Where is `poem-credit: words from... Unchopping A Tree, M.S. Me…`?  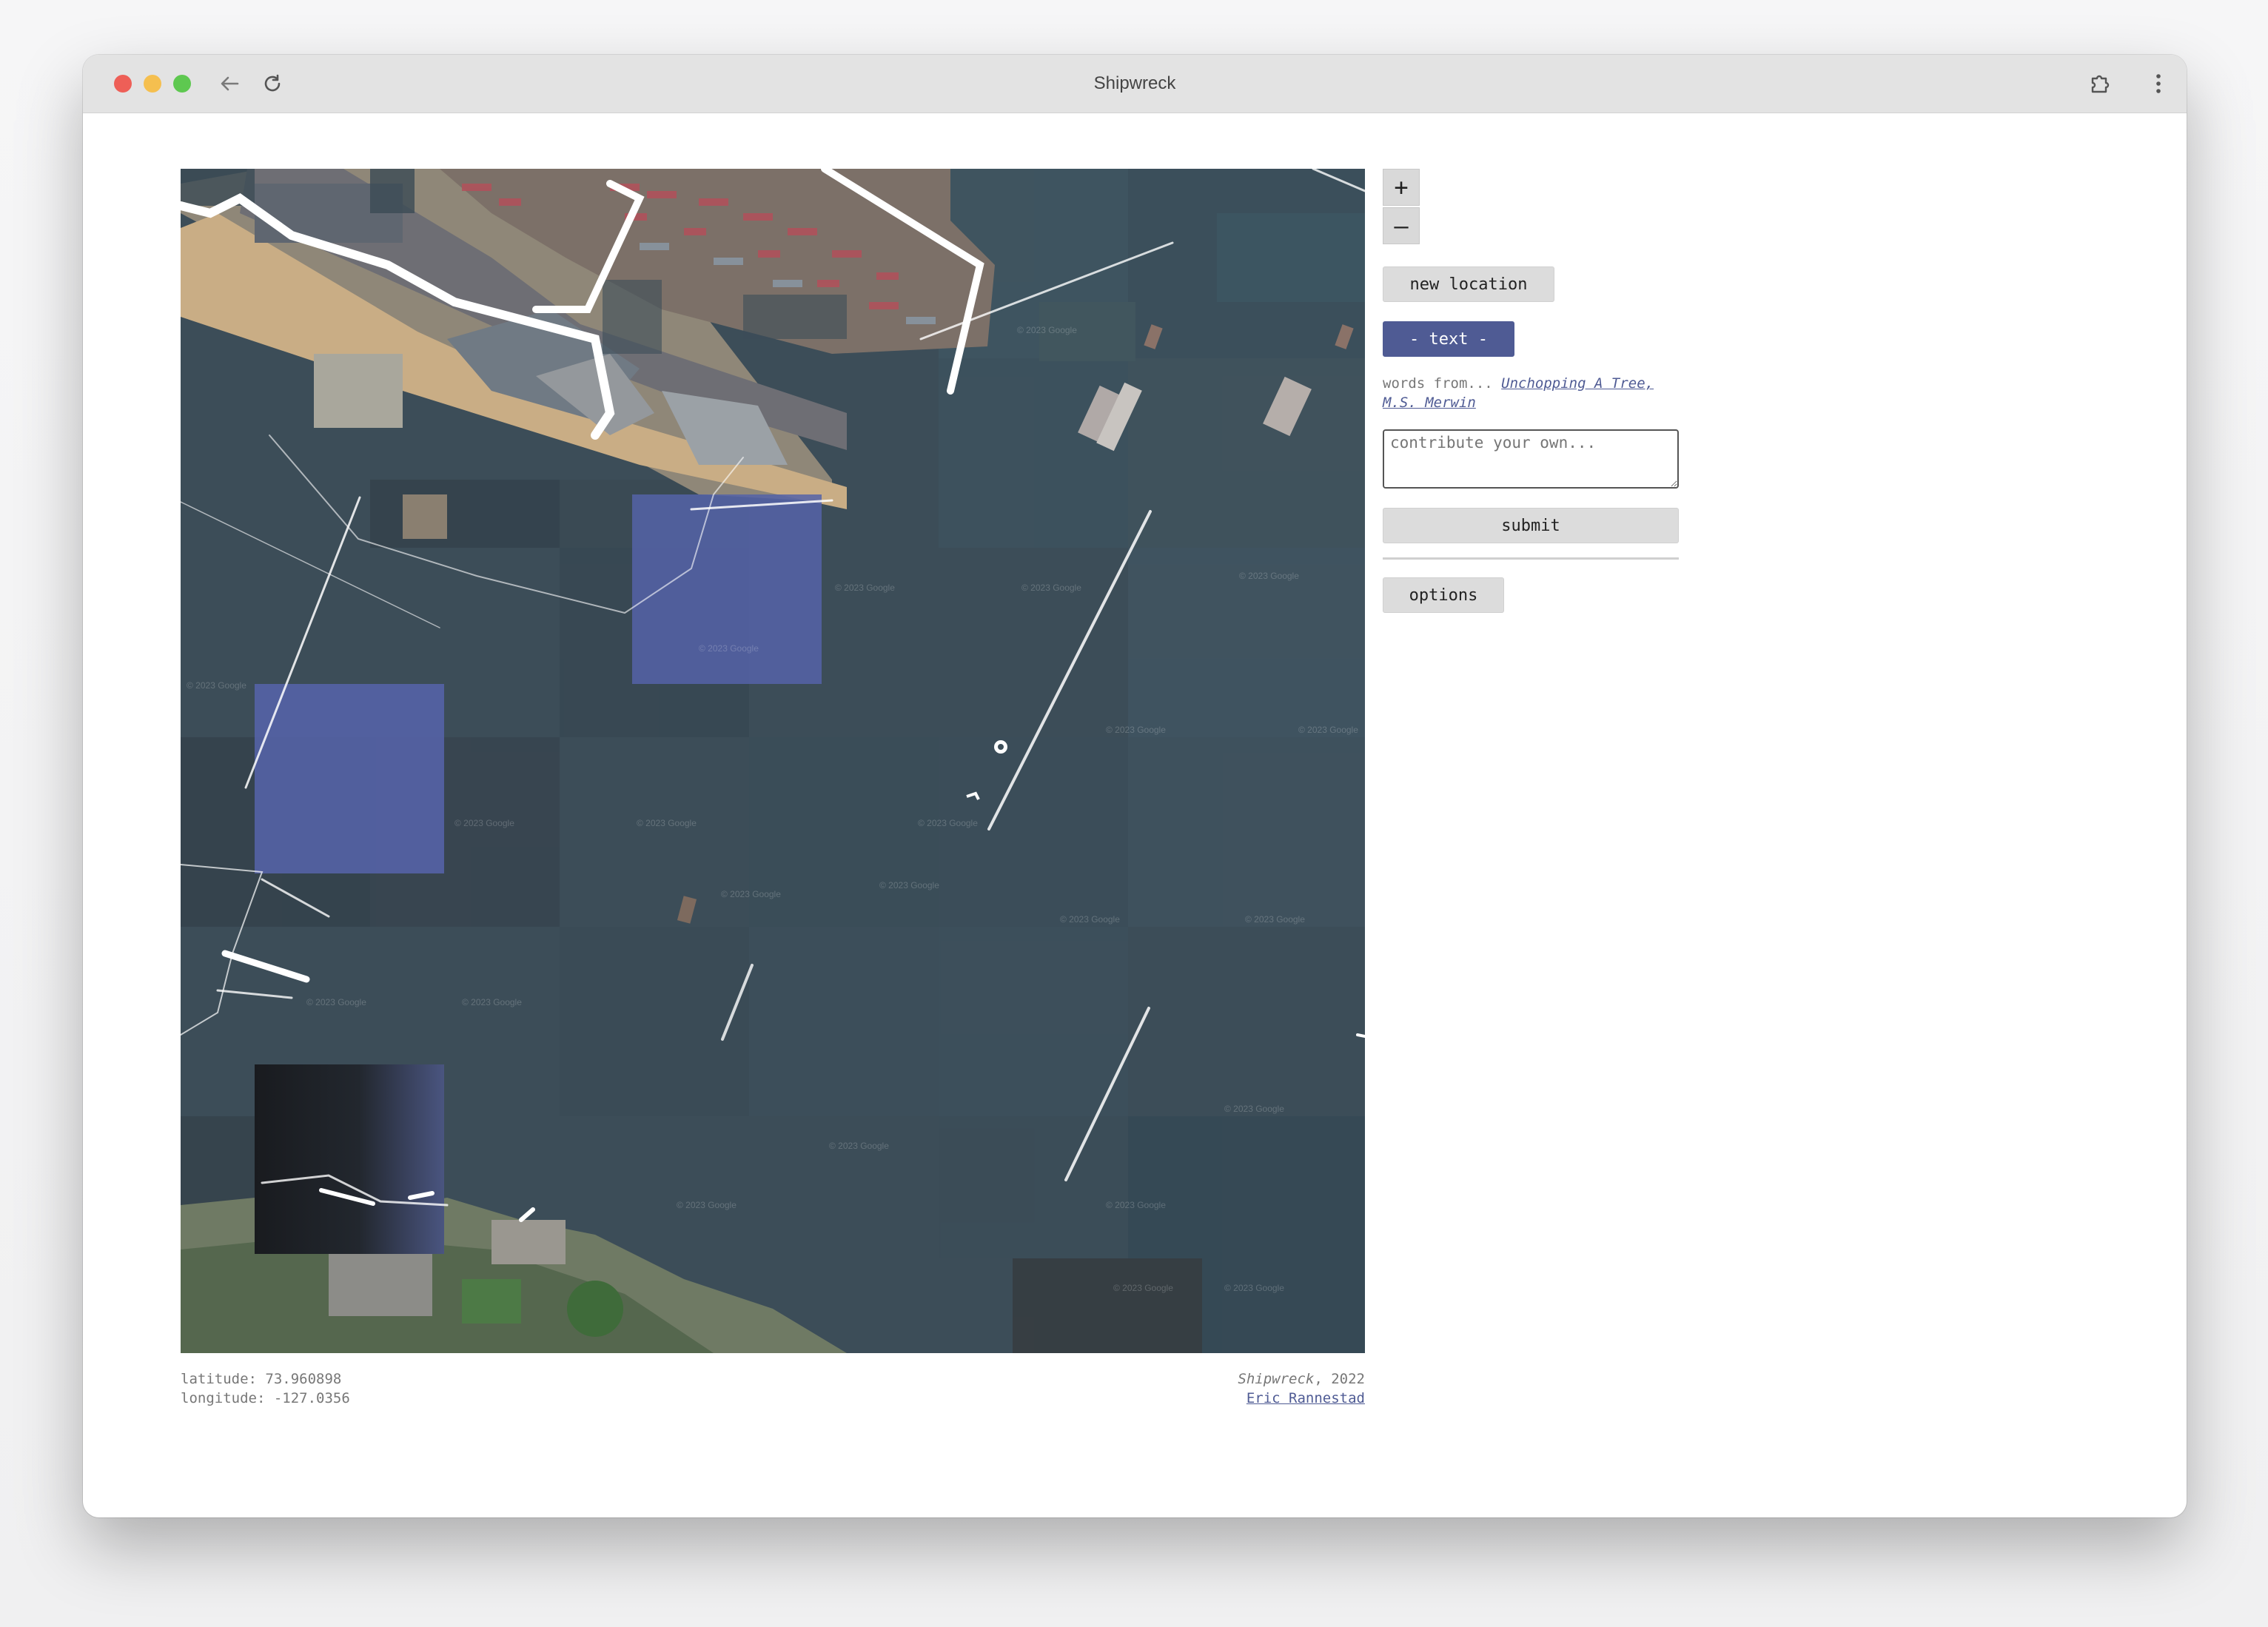
poem-credit: words from... Unchopping A Tree, M.S. Me… is located at coordinates (1538, 393).